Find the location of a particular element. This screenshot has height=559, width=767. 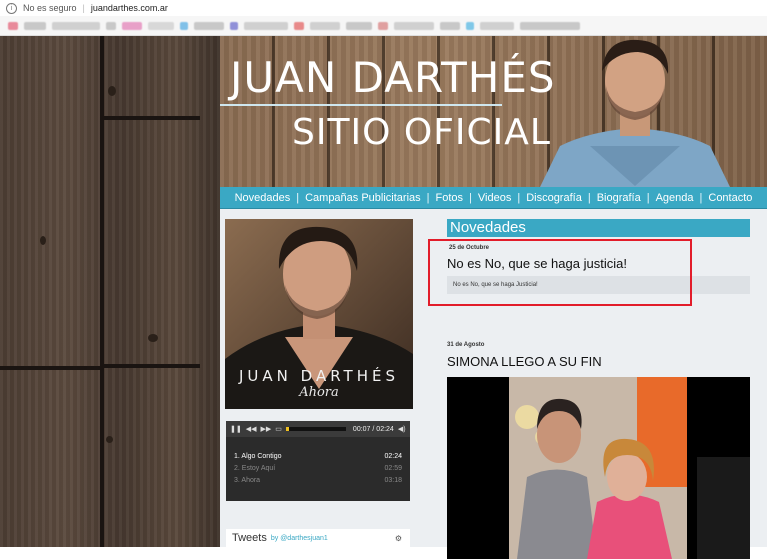

track-title: 1. Algo Contigo is located at coordinates (258, 456).